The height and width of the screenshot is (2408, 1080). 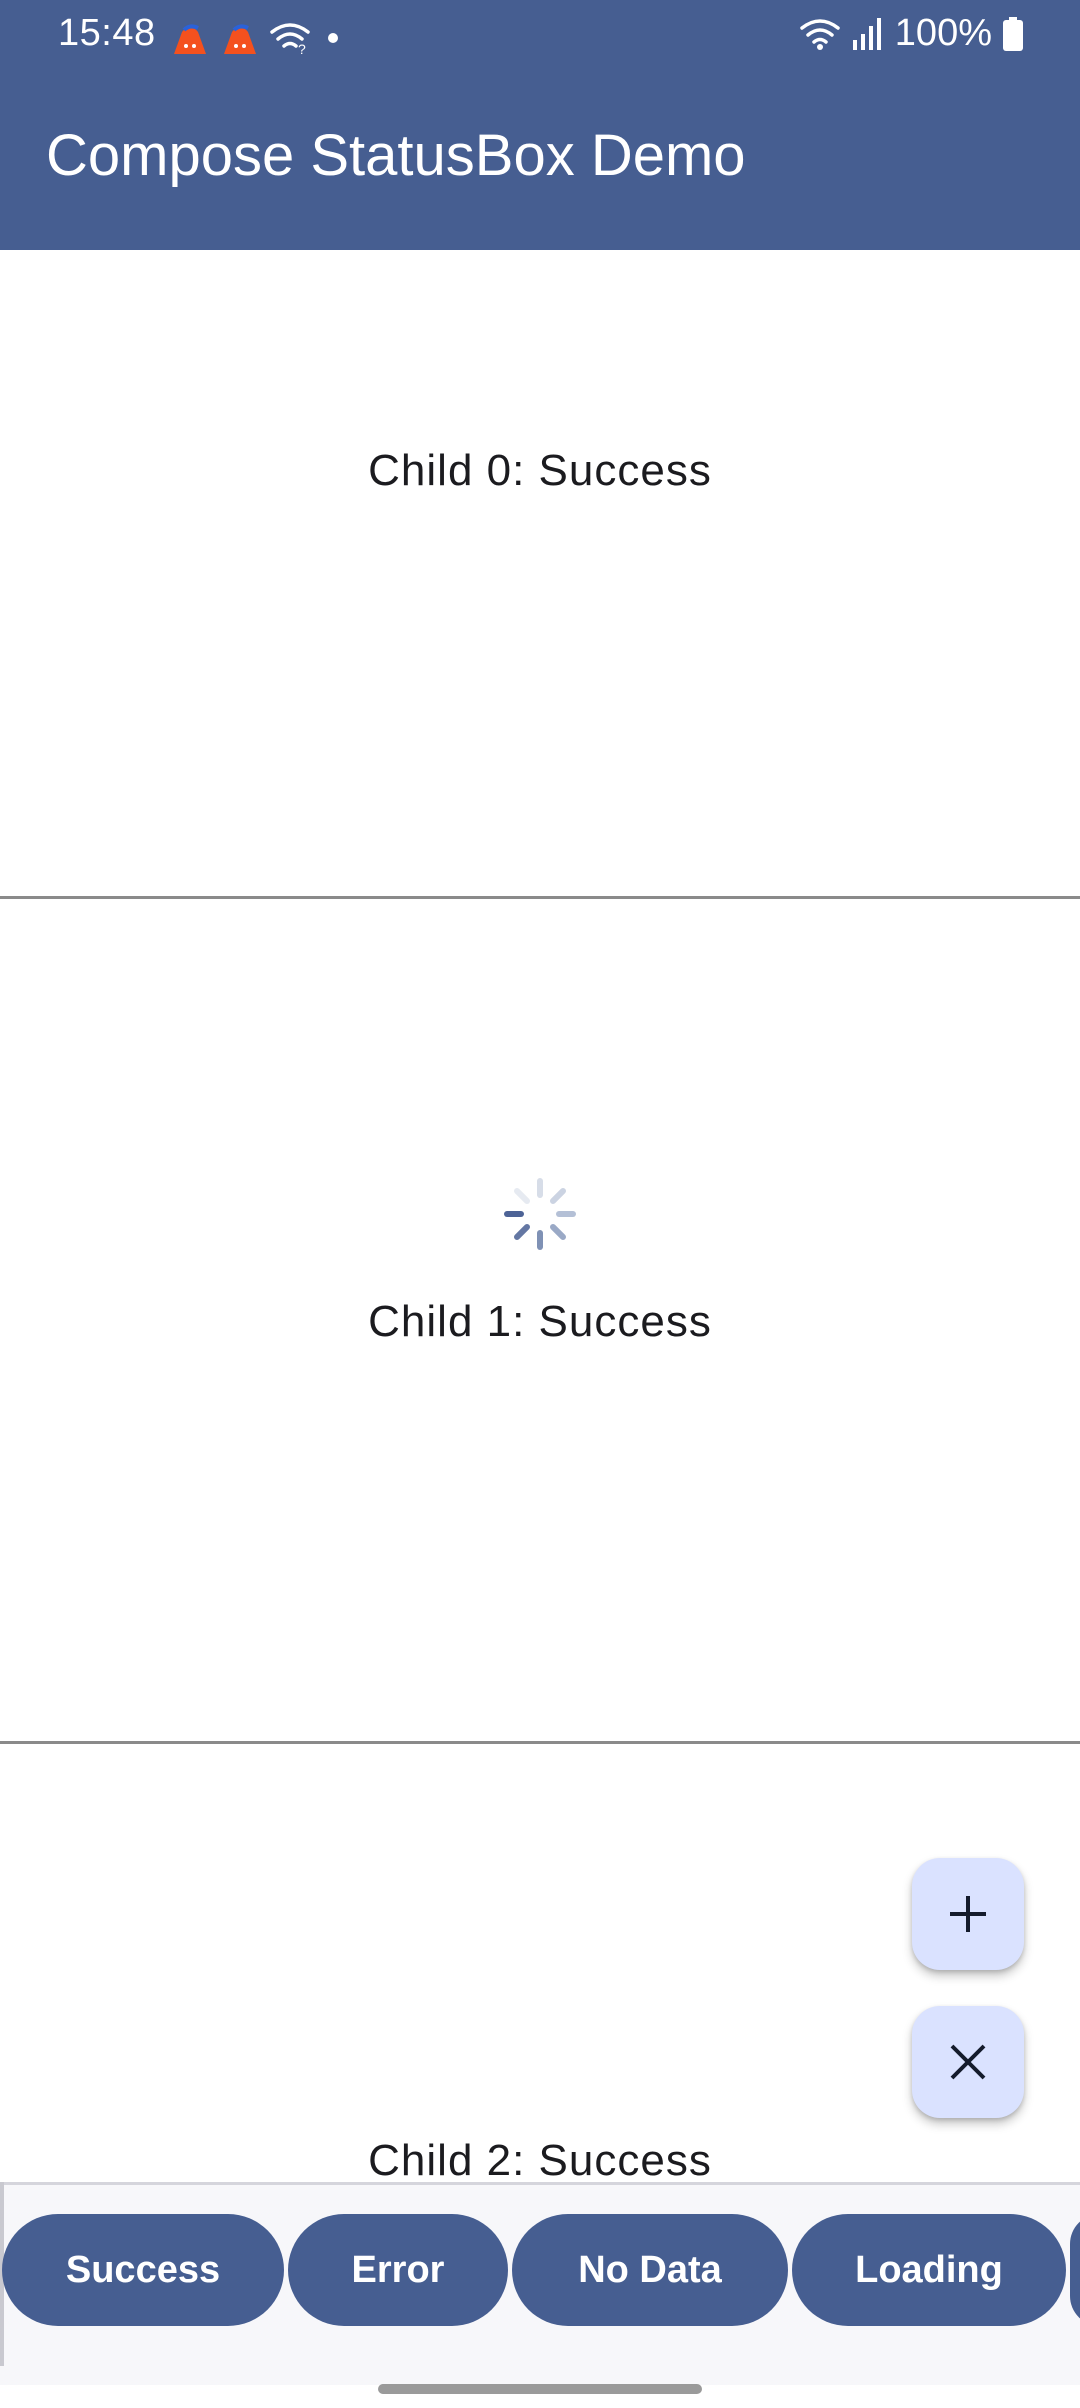 I want to click on battery-percent: 100%, so click(x=943, y=33).